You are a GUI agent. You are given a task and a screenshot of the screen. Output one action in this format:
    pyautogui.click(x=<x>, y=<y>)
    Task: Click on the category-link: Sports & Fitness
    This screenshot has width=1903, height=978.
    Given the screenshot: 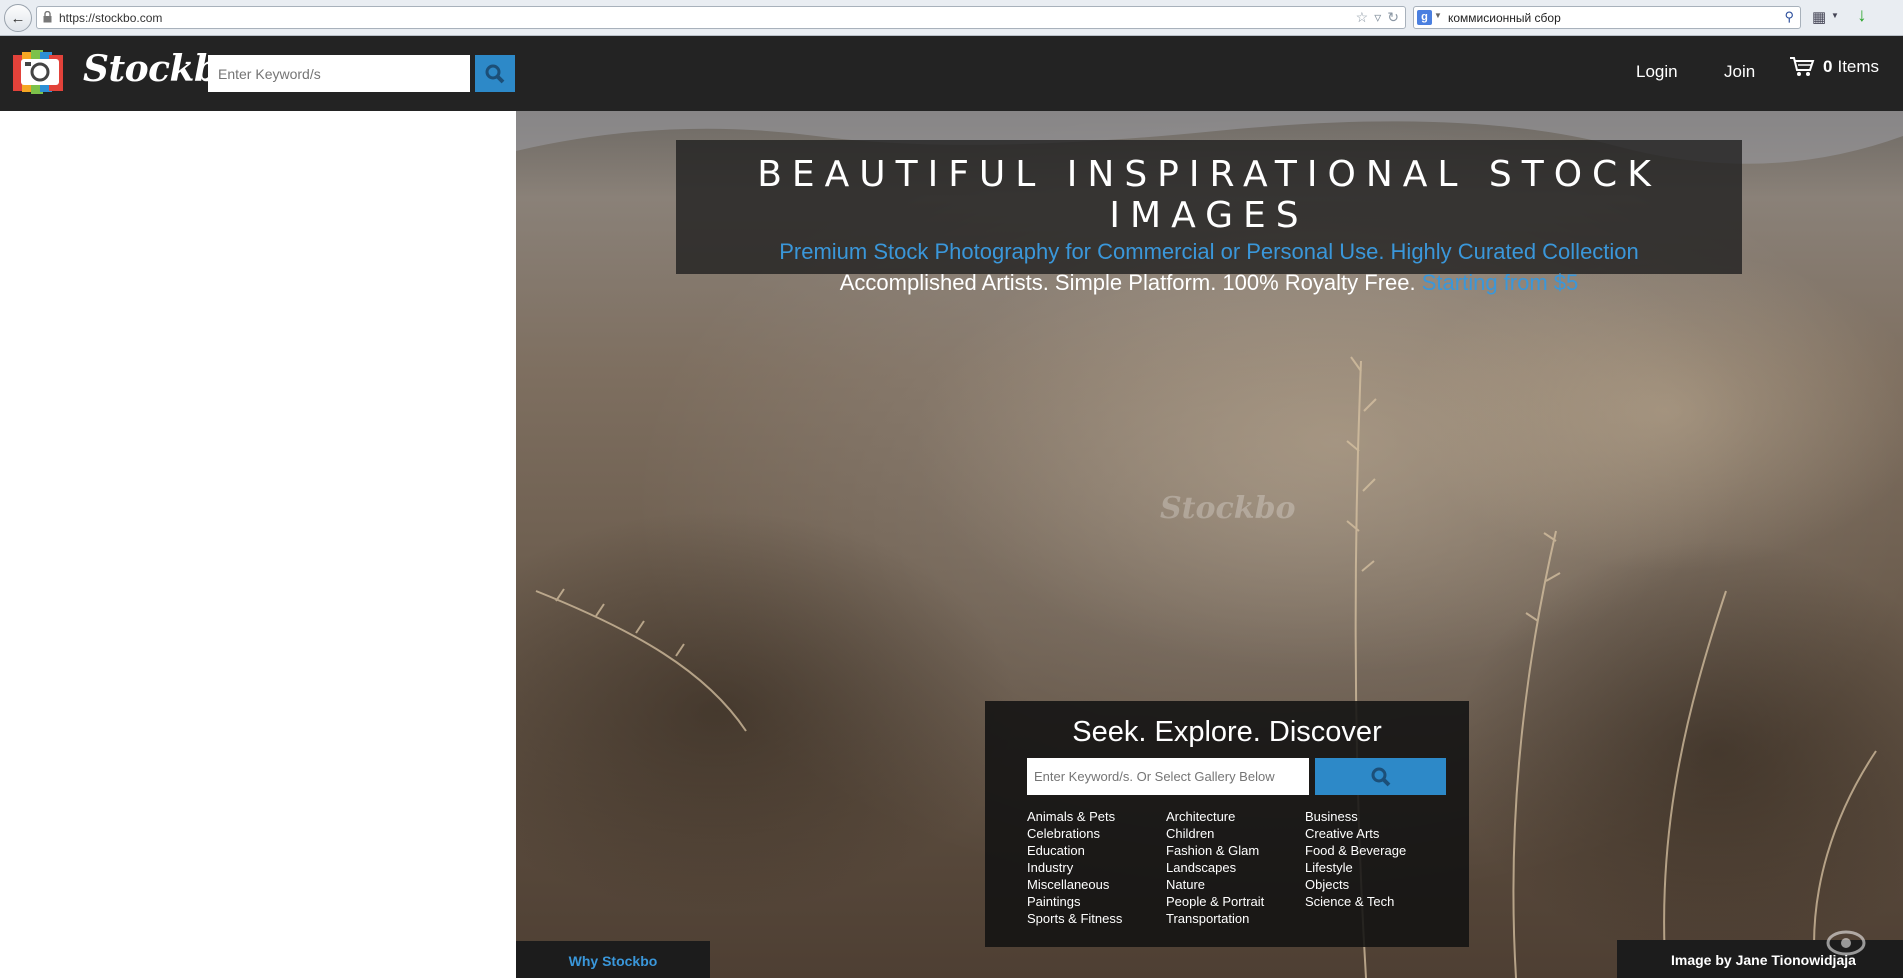 What is the action you would take?
    pyautogui.click(x=1096, y=918)
    